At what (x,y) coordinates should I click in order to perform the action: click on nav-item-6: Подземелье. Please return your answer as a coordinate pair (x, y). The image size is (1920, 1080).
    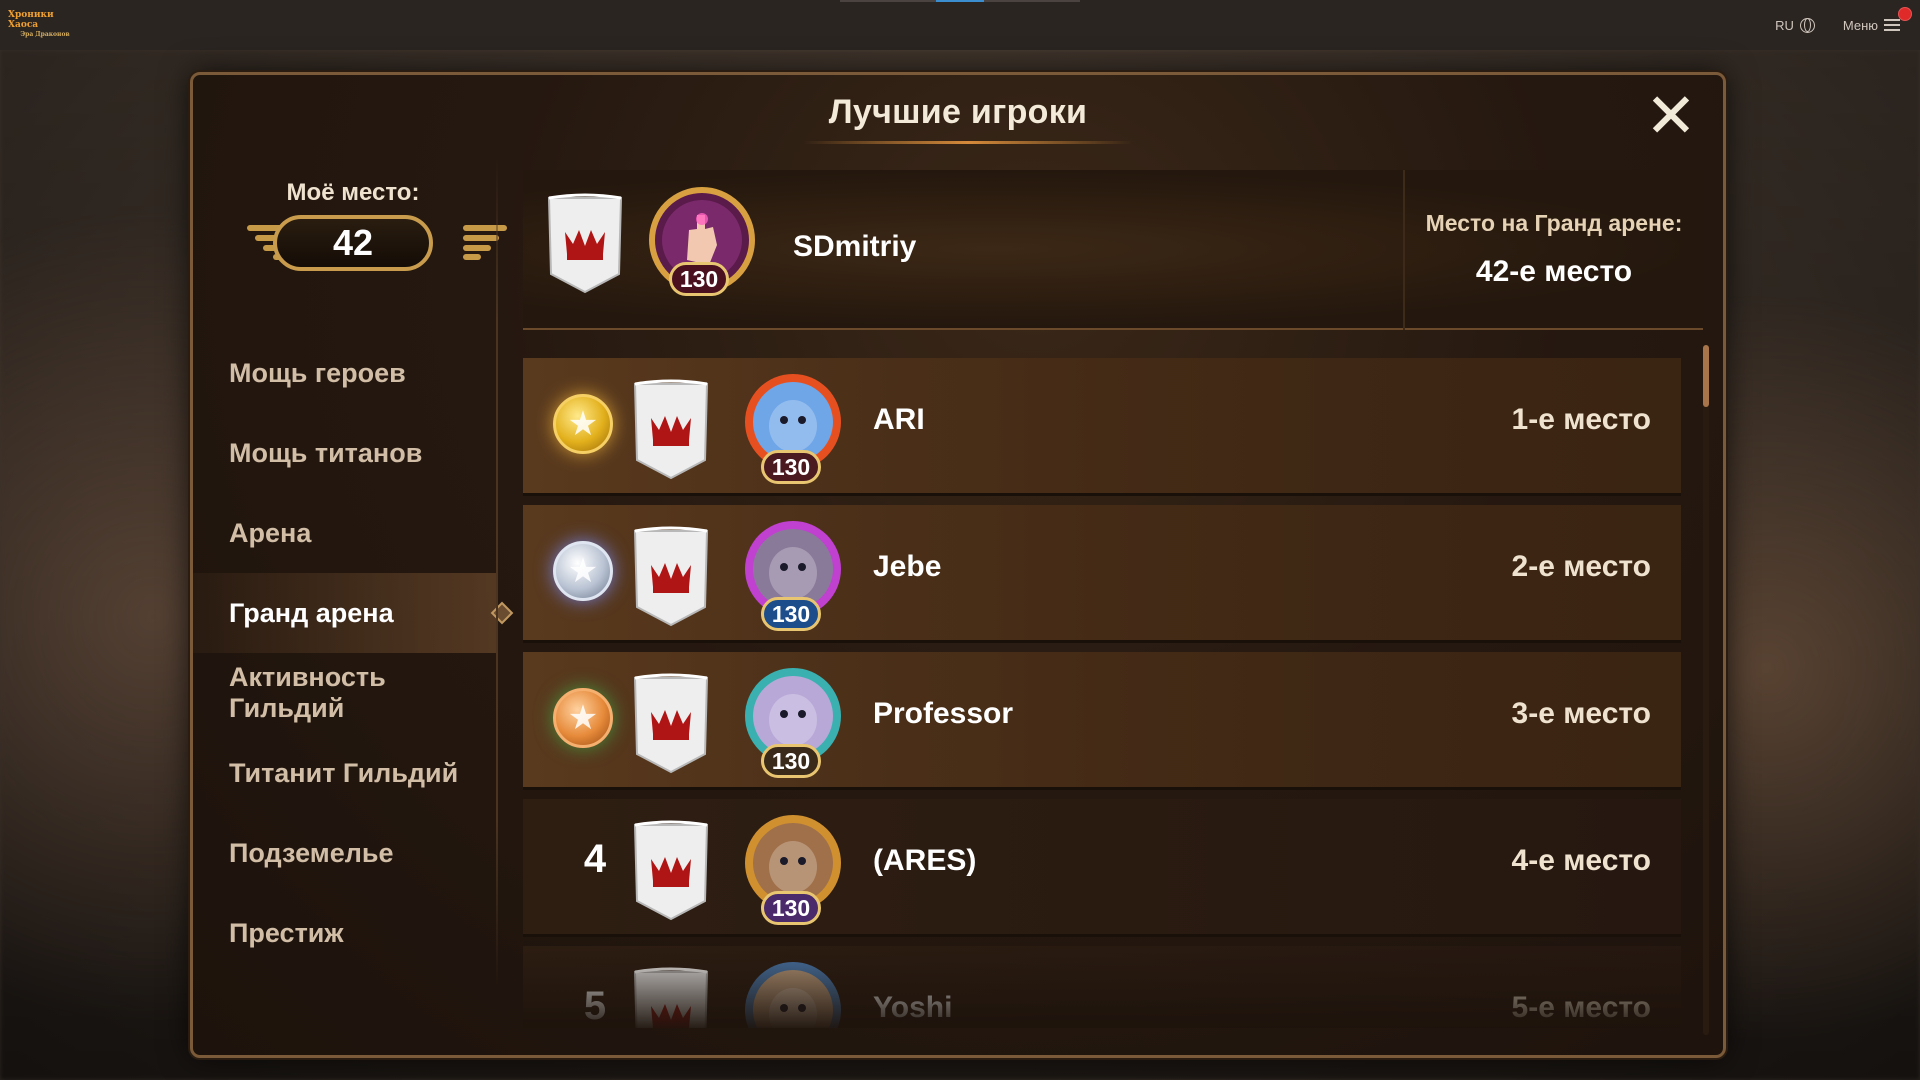
    Looking at the image, I should click on (345, 853).